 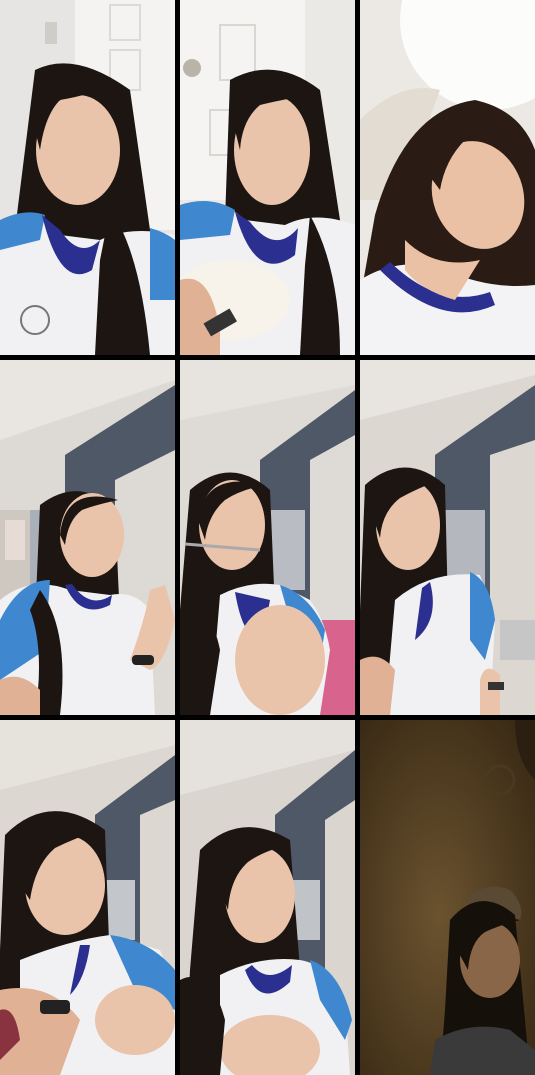 I want to click on video-tile-r1c3, so click(x=447, y=177).